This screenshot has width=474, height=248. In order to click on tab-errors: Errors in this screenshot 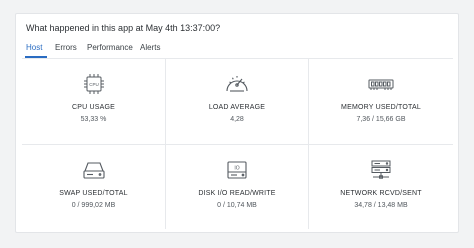, I will do `click(66, 47)`.